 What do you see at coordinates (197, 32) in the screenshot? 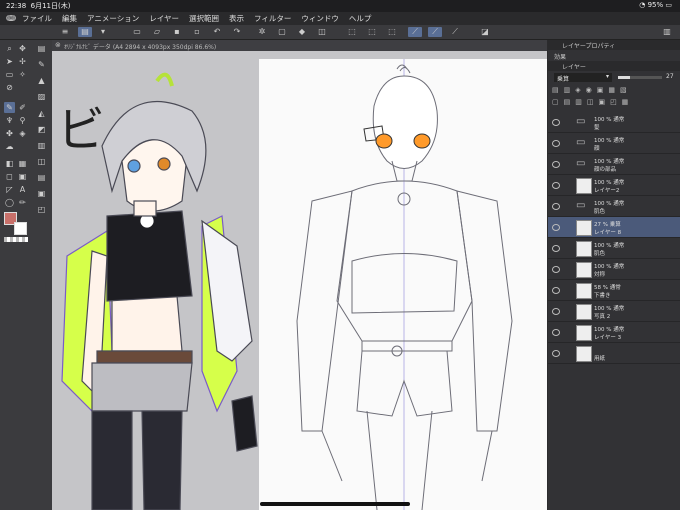
I see `export-icon: ▫` at bounding box center [197, 32].